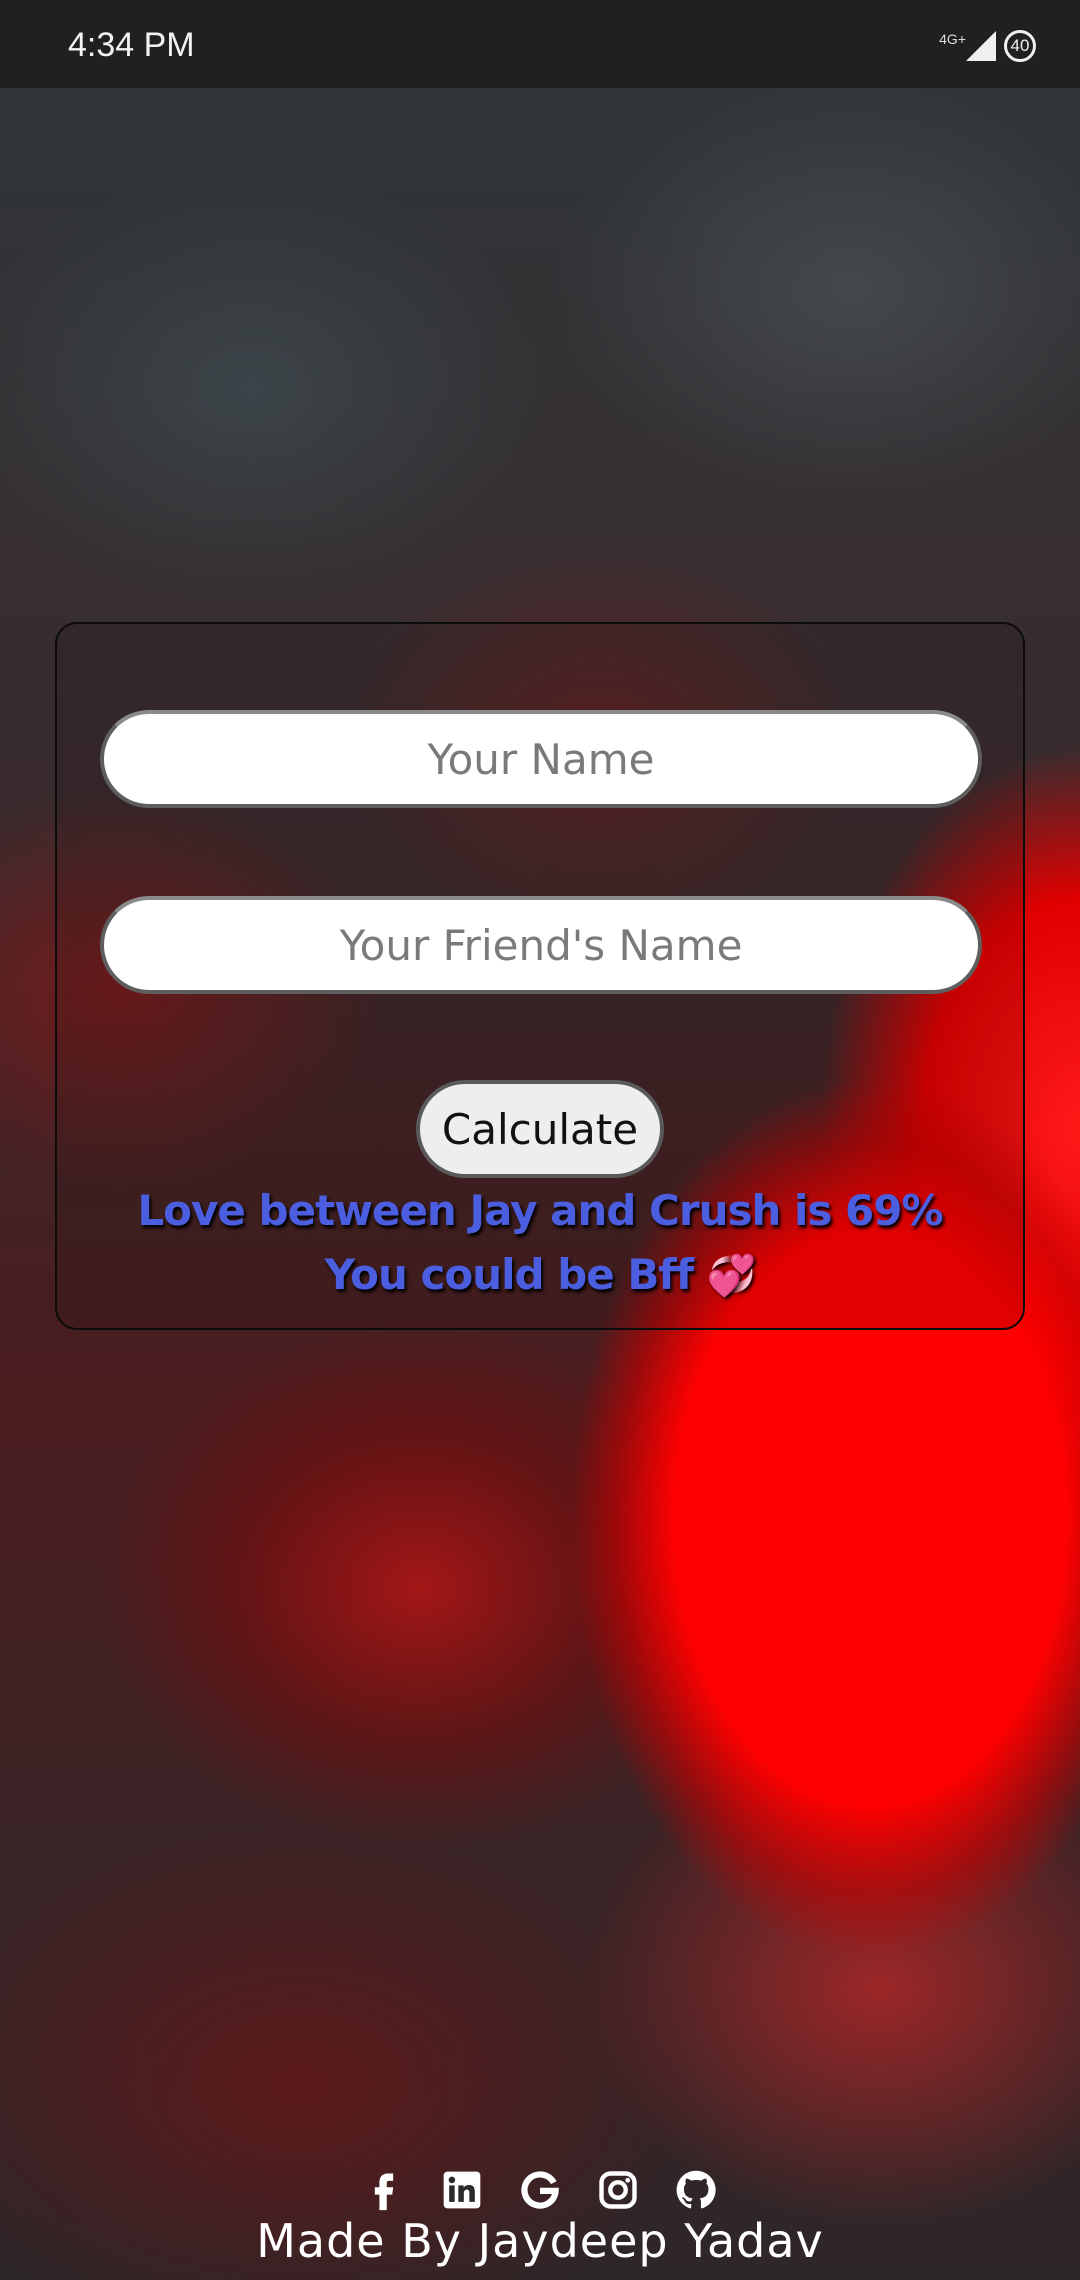 The image size is (1080, 2280). Describe the element at coordinates (618, 2190) in the screenshot. I see `instagram-icon` at that location.